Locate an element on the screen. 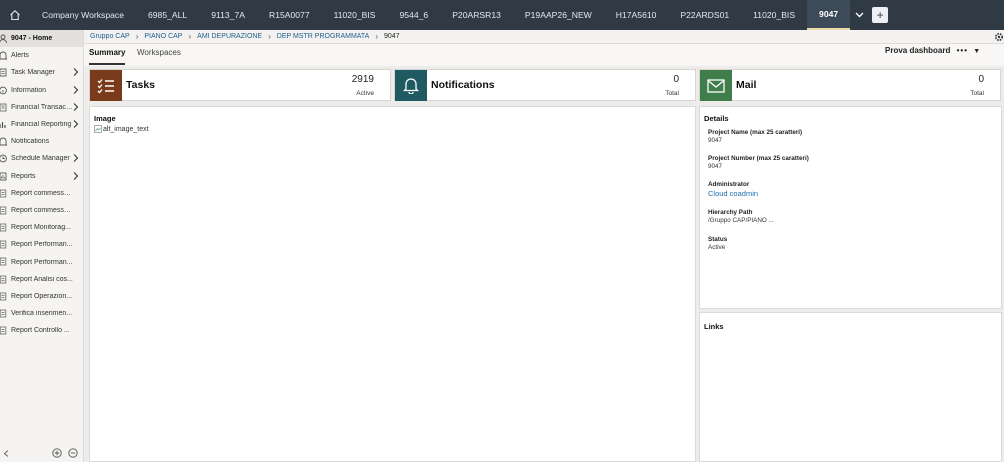 This screenshot has height=462, width=1004. sidebar-item: Task Manager is located at coordinates (41, 72).